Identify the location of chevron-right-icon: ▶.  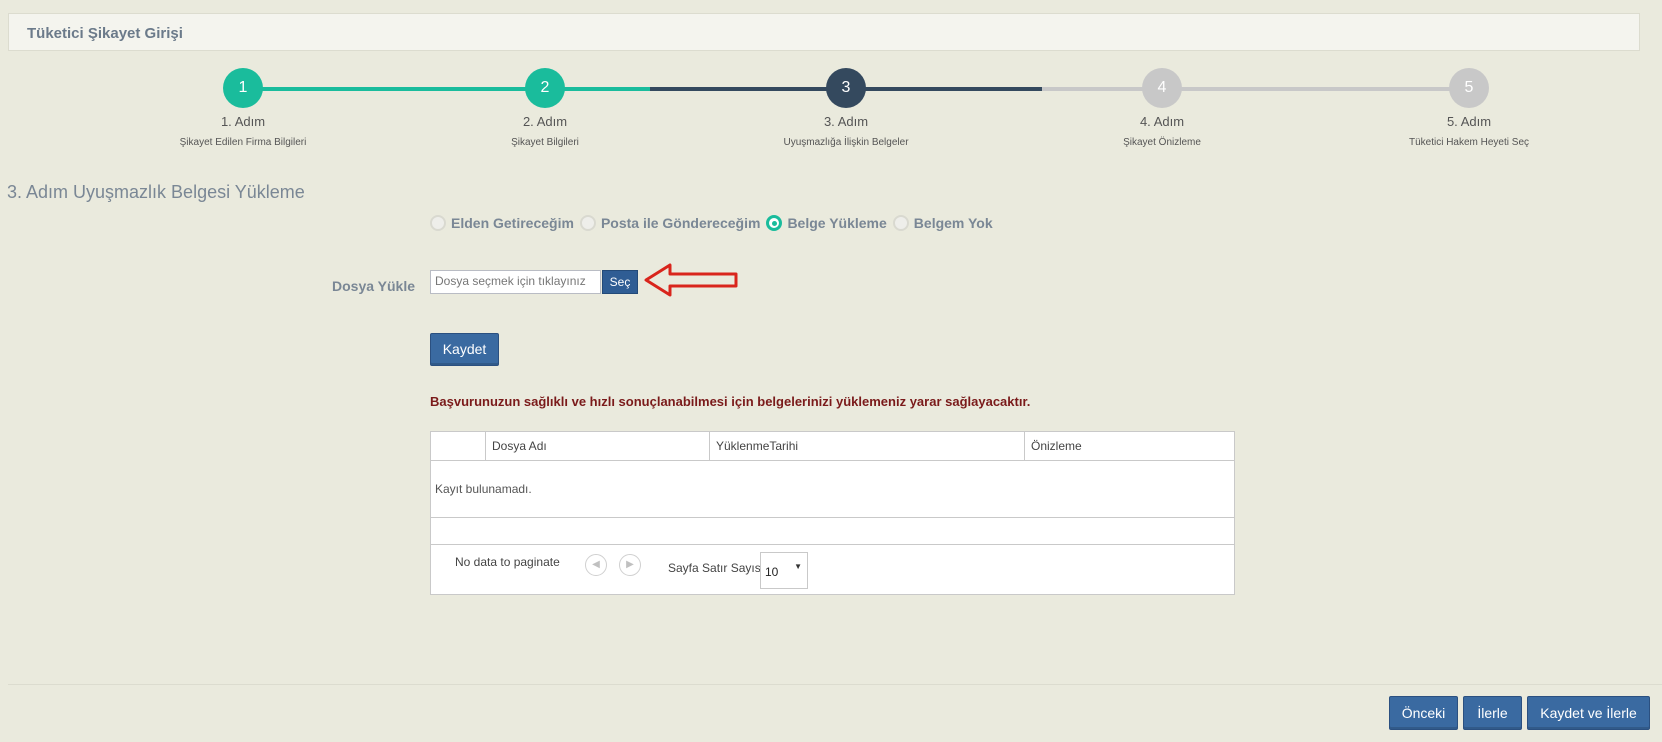
(630, 565).